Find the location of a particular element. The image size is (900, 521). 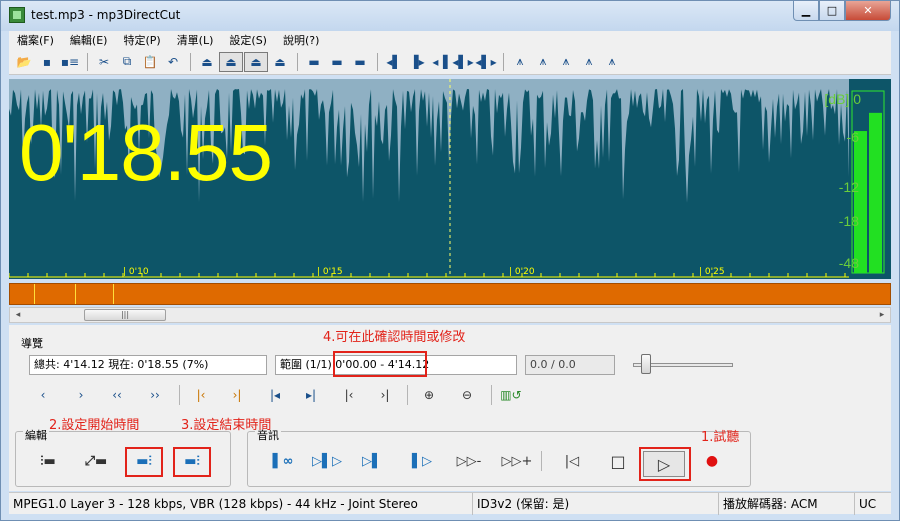

cue-icon: ◂▌ is located at coordinates (394, 62).